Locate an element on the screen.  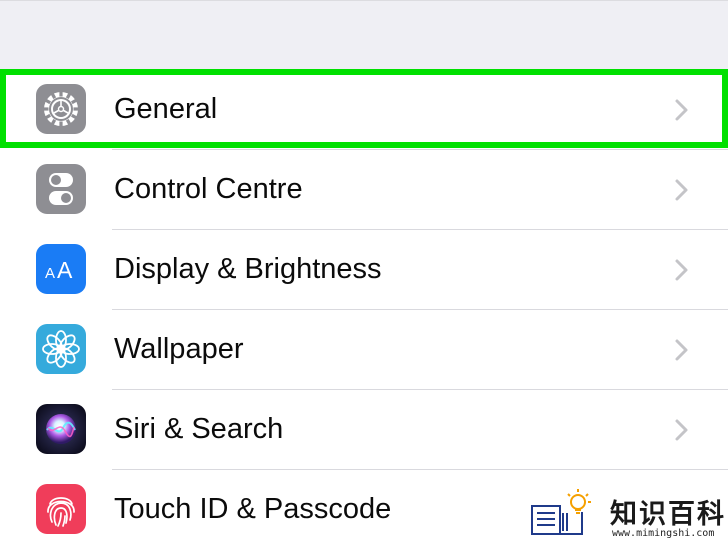
settings-row-control-centre: Control Centre is located at coordinates (364, 190).